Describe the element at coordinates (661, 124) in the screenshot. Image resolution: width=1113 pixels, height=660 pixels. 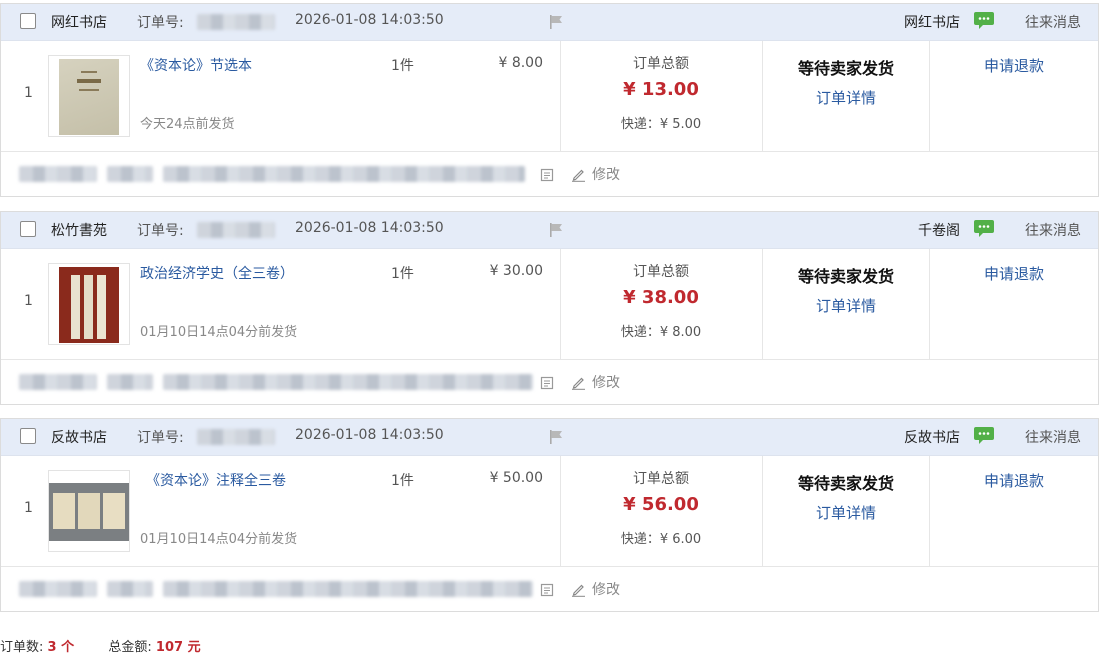
I see `shipping-fee: 快递：¥ 5.00` at that location.